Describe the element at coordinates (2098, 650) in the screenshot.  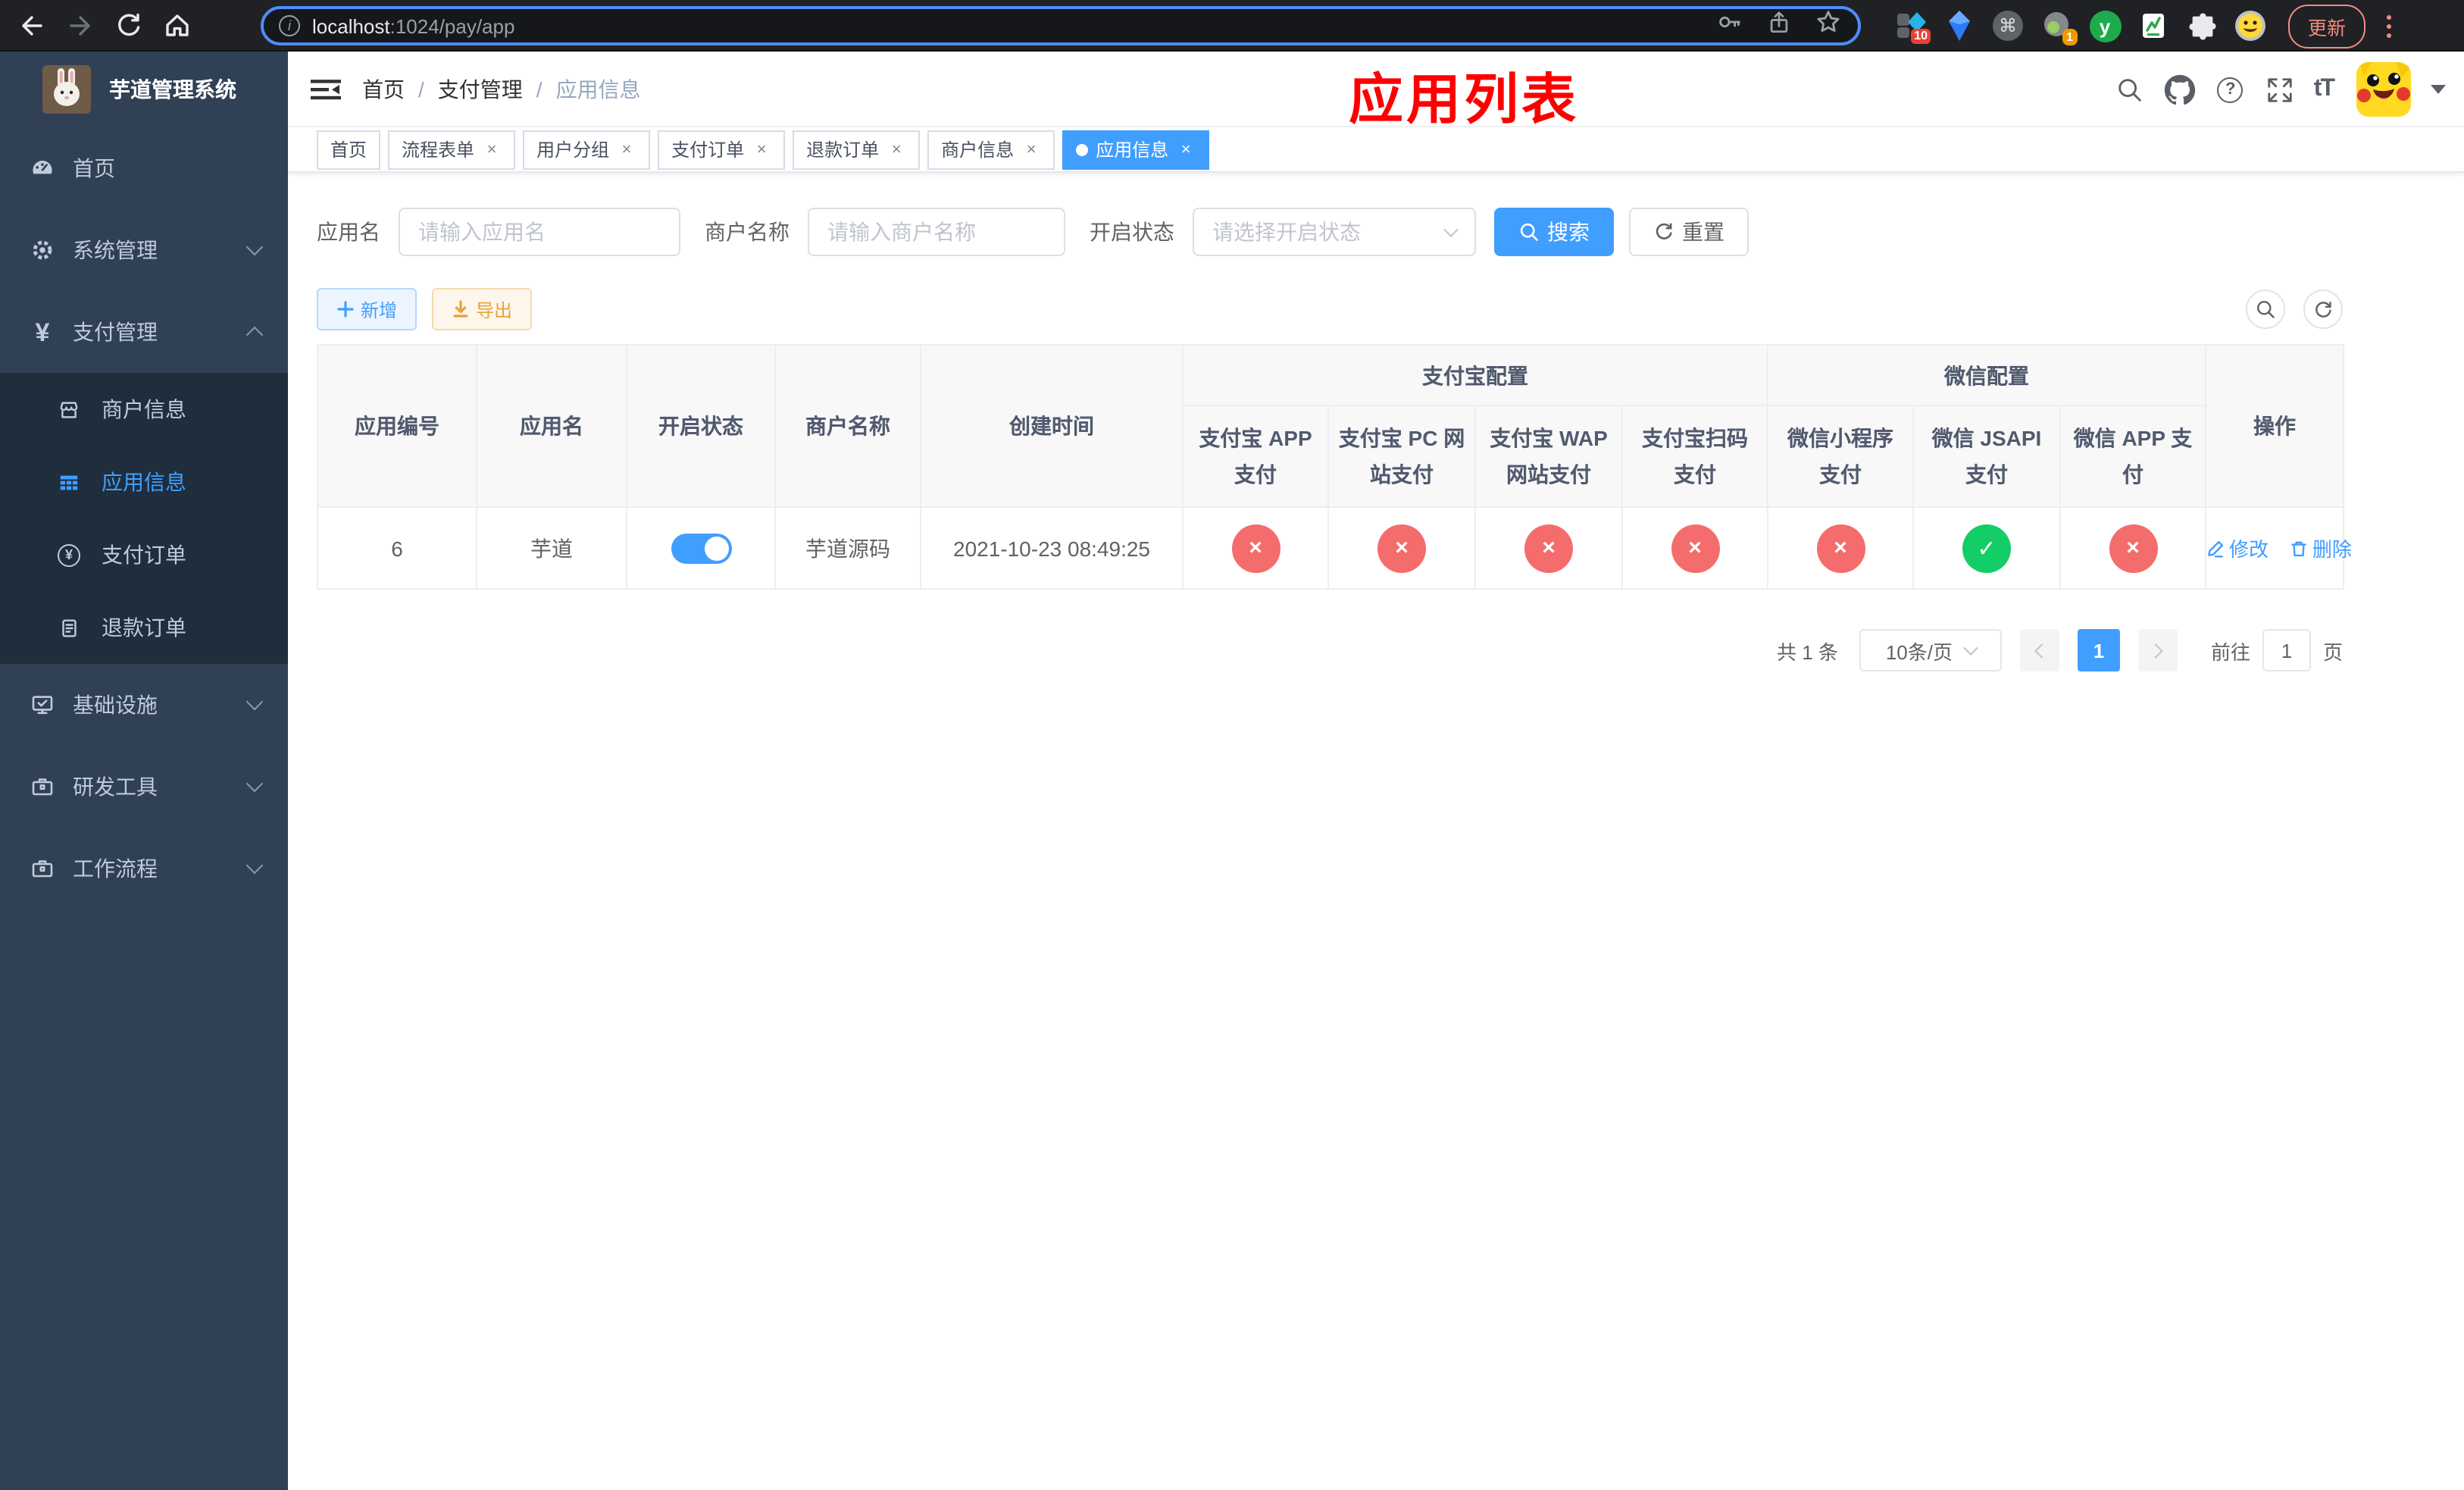
I see `current-page-button: 1` at that location.